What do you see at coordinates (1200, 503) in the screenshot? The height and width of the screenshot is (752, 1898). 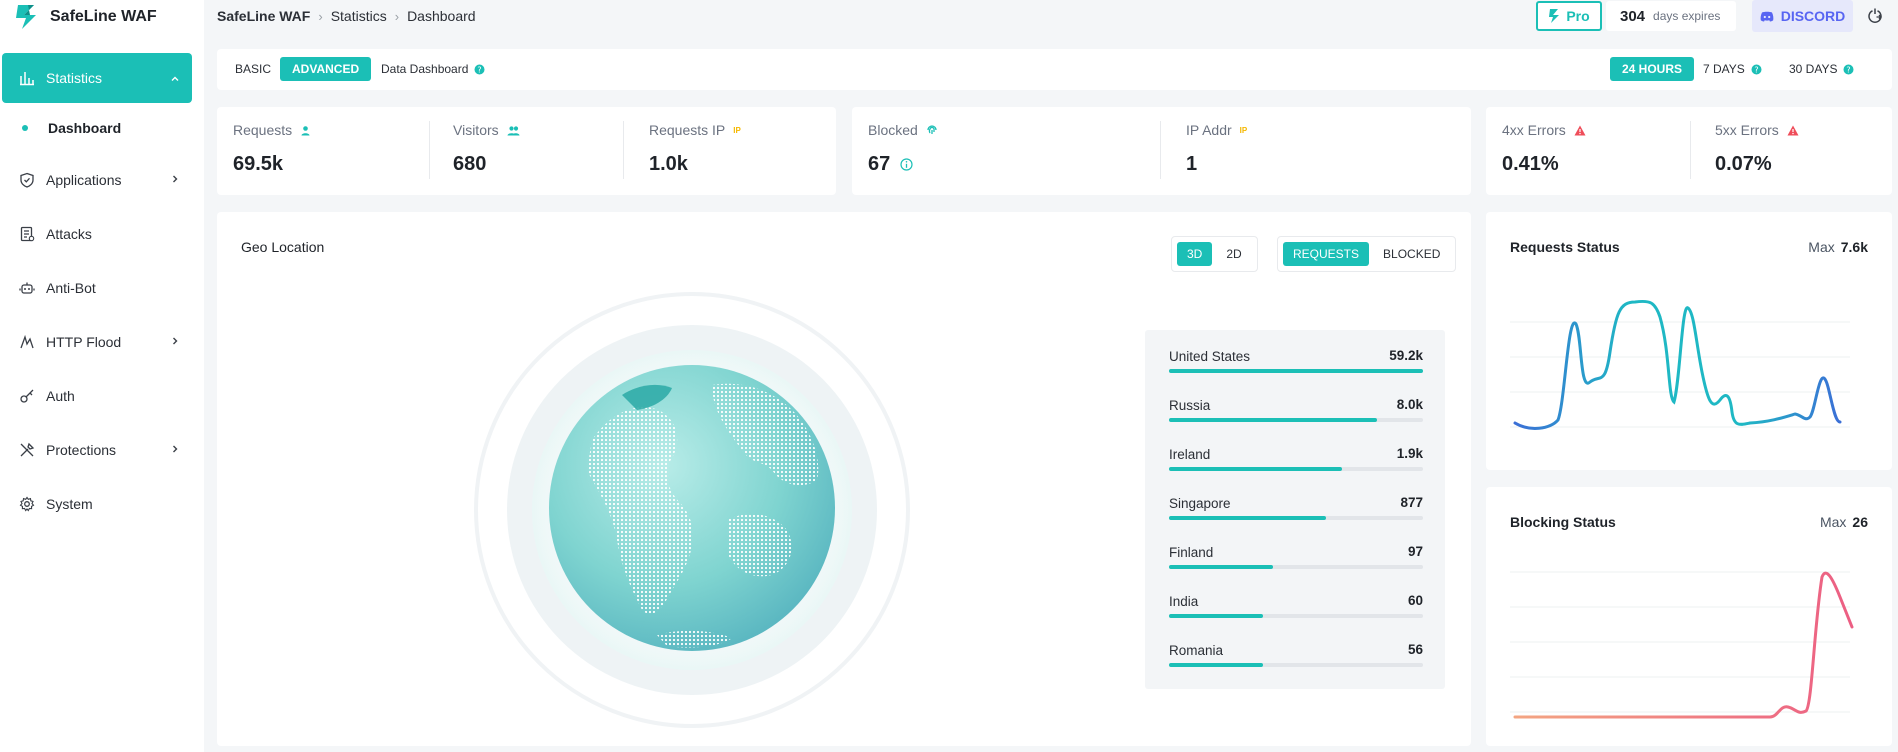 I see `country-name: Singapore` at bounding box center [1200, 503].